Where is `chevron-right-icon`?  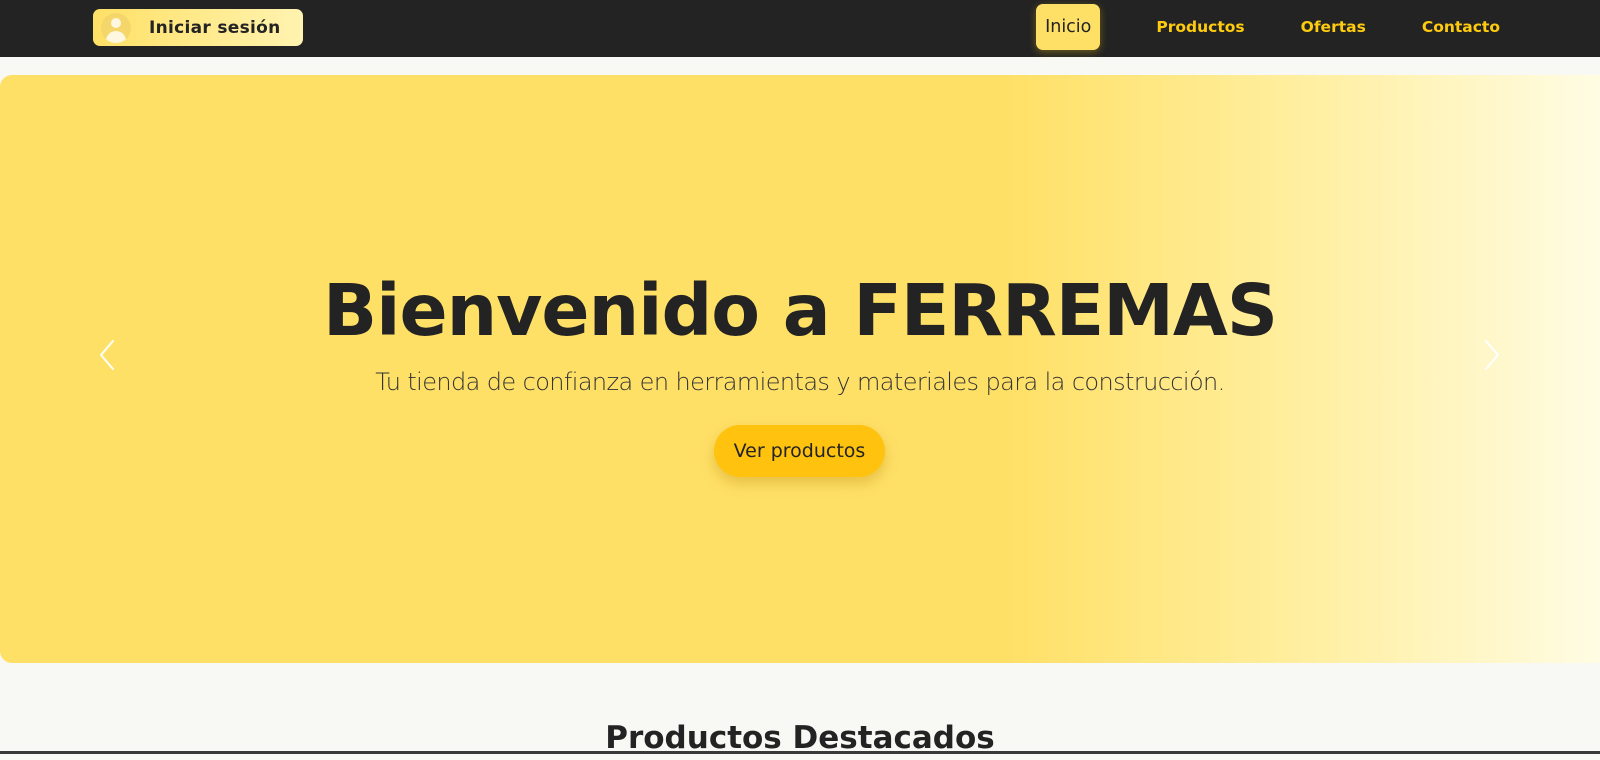 chevron-right-icon is located at coordinates (1492, 355).